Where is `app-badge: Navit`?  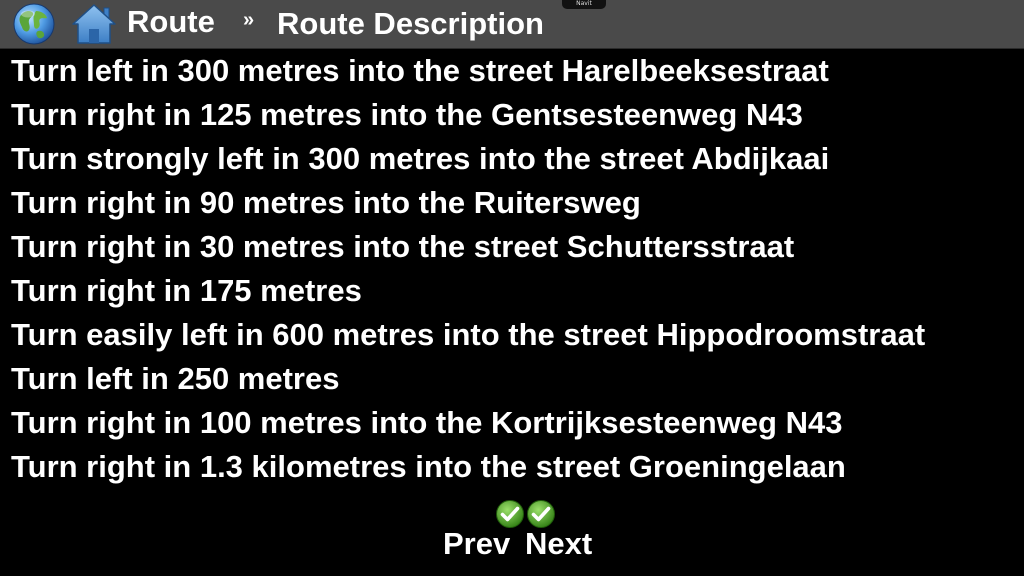
app-badge: Navit is located at coordinates (584, 4).